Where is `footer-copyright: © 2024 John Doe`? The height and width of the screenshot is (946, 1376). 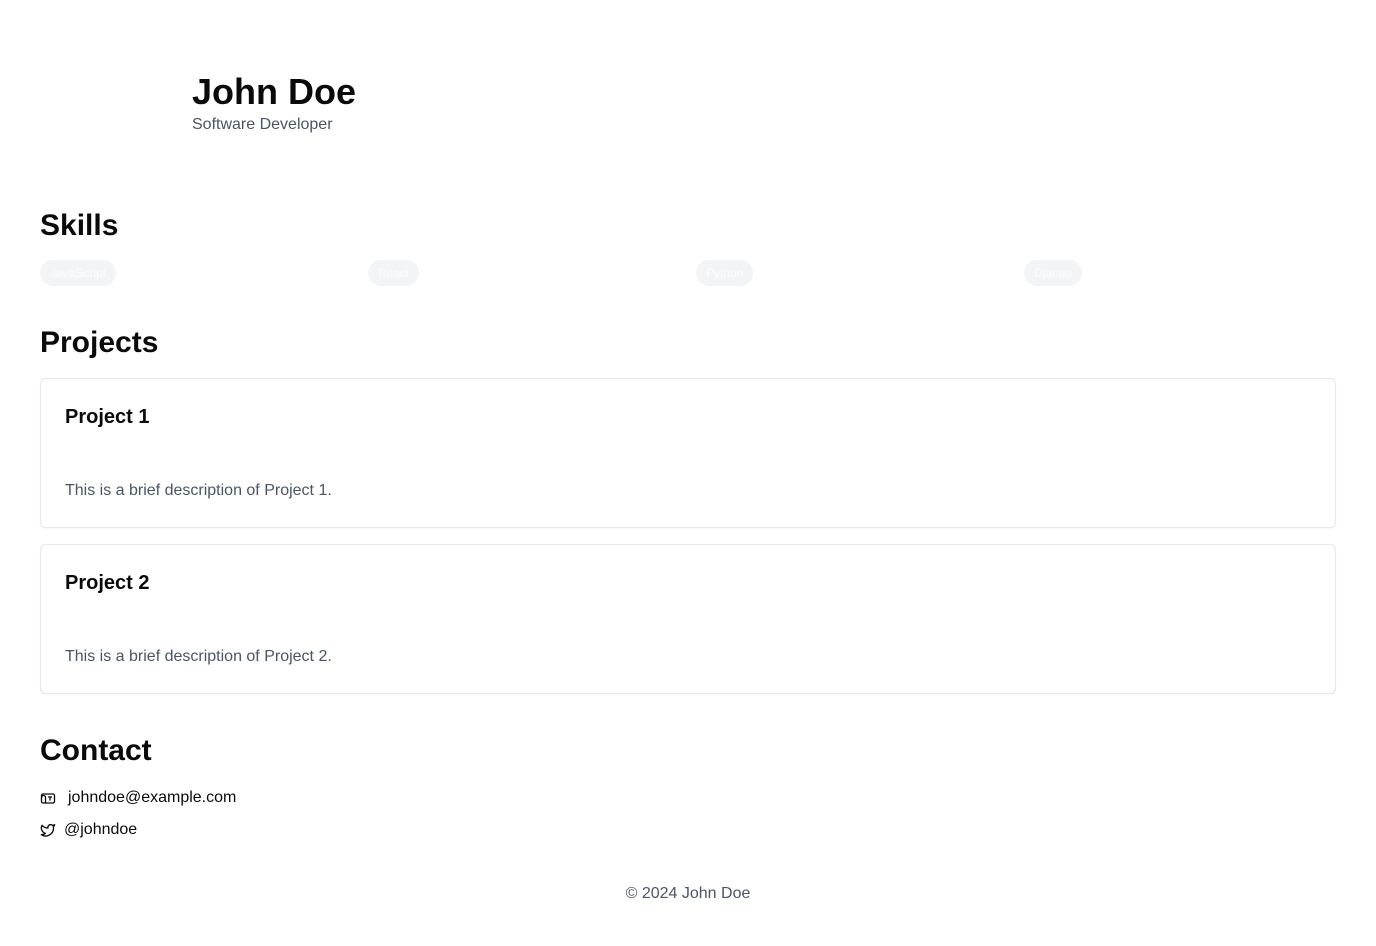
footer-copyright: © 2024 John Doe is located at coordinates (688, 893).